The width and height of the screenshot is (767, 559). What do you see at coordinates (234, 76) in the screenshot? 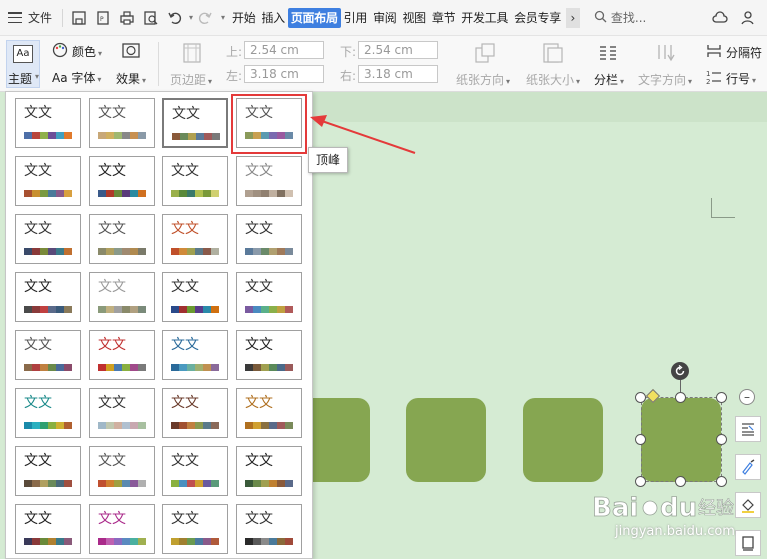
I see `margin-left-label: 左:` at bounding box center [234, 76].